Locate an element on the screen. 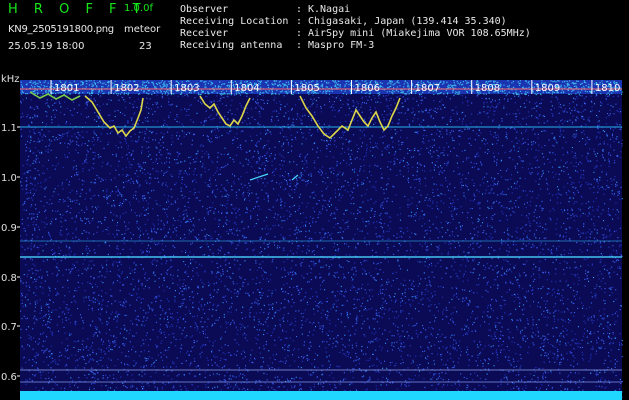  time-label: 1802 is located at coordinates (126, 88).